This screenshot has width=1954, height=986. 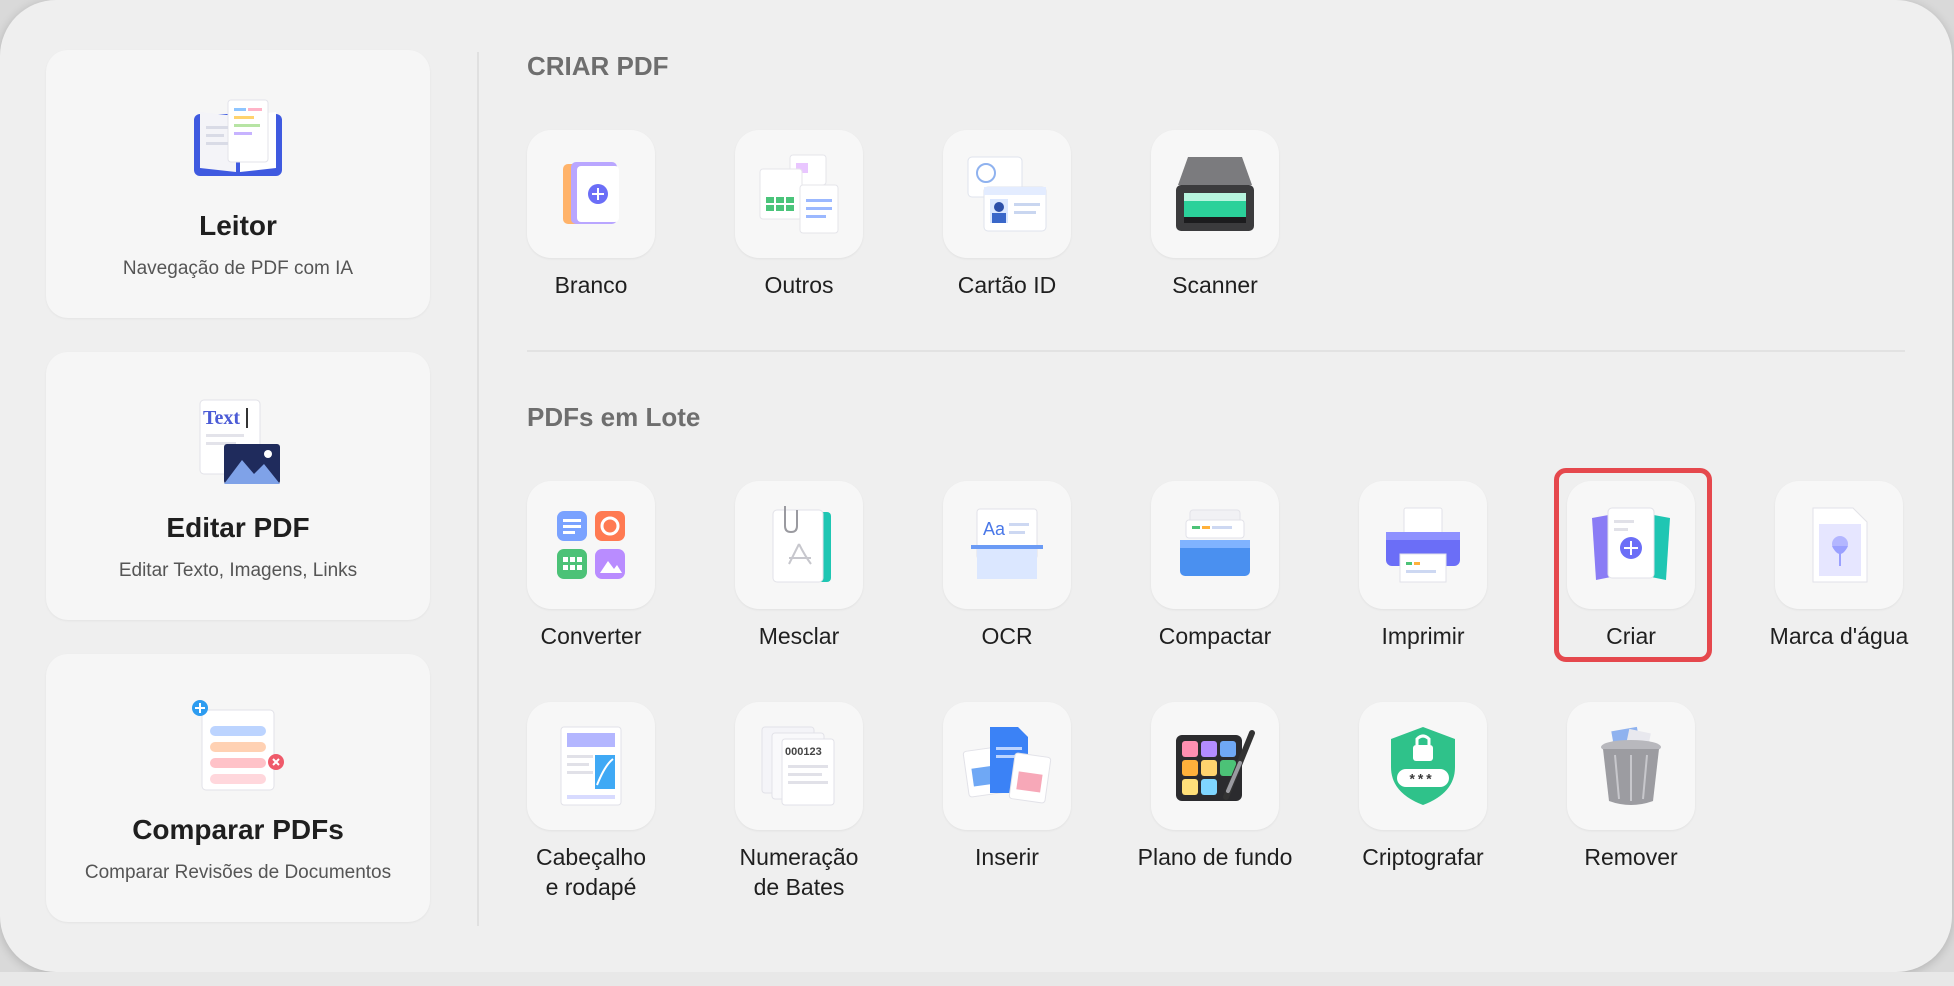 What do you see at coordinates (798, 766) in the screenshot?
I see `bates-number-icon: 000123` at bounding box center [798, 766].